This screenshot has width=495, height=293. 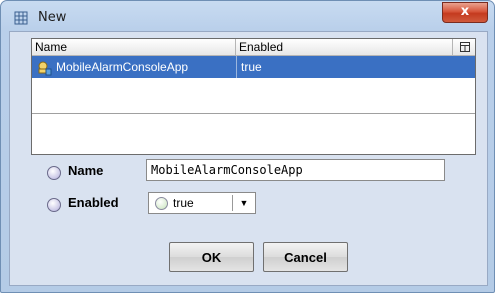 I want to click on table-header: Name Enabled, so click(x=253, y=47).